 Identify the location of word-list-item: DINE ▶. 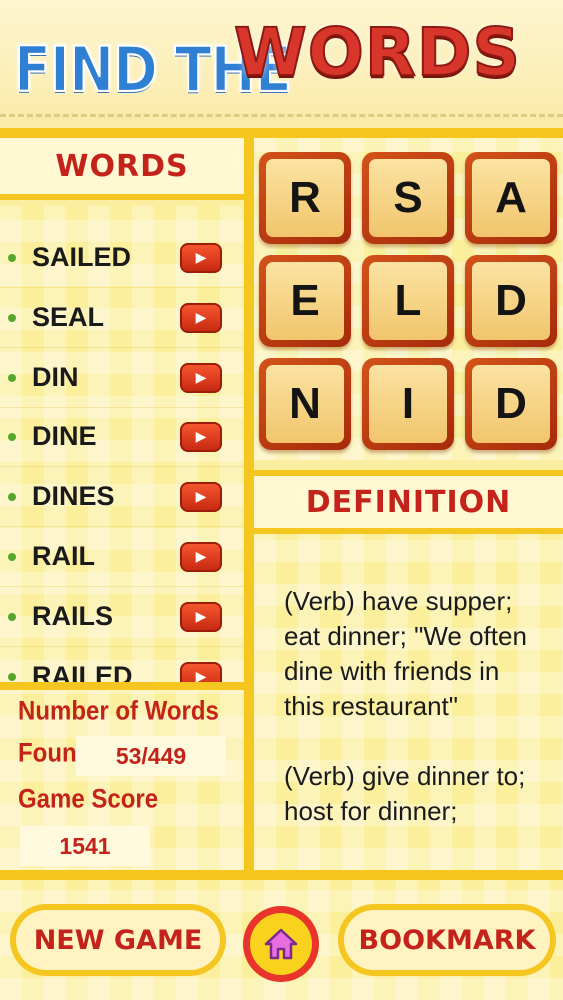
(122, 437).